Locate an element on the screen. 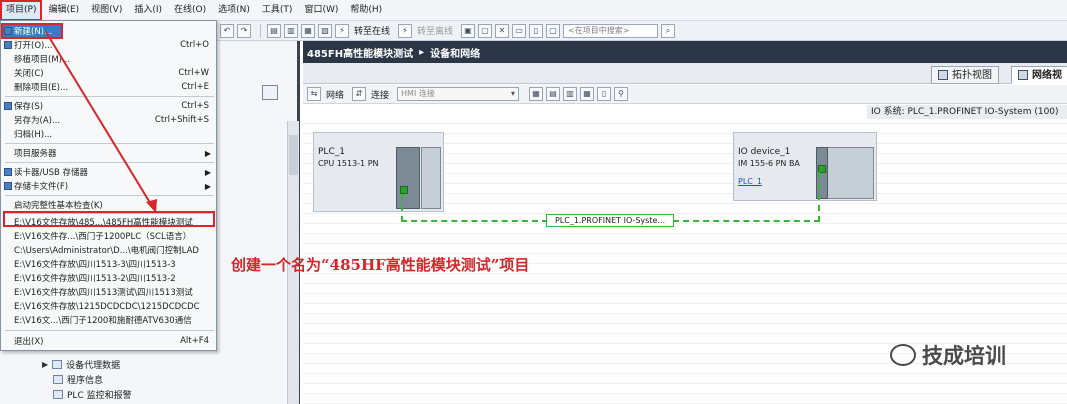 This screenshot has height=404, width=1067. network-button: 网络 is located at coordinates (335, 94).